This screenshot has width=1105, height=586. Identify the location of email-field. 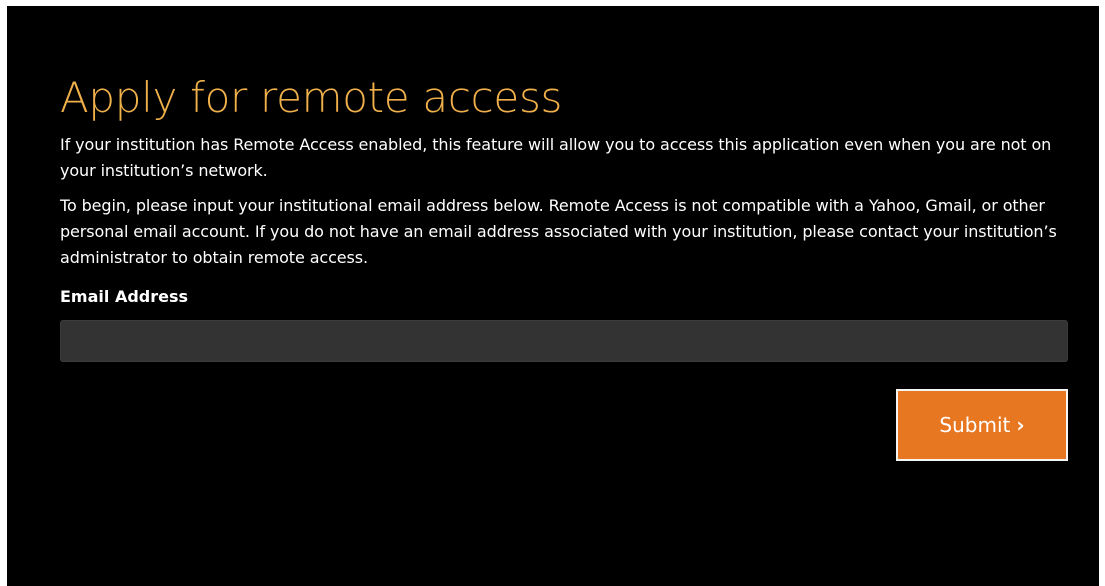
(564, 341).